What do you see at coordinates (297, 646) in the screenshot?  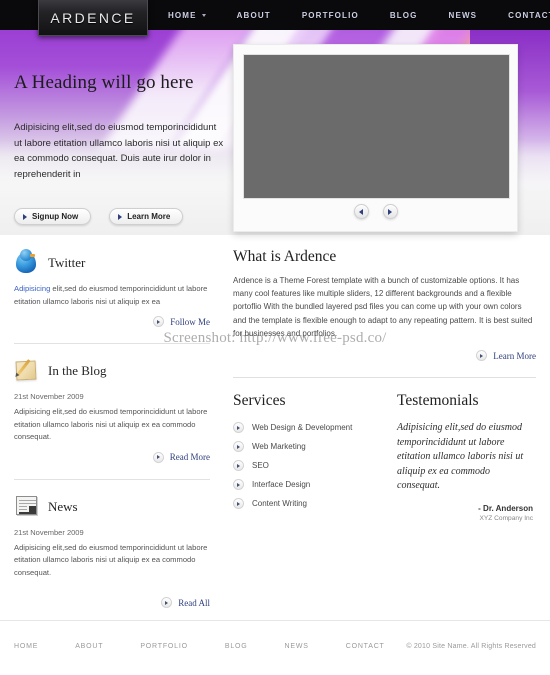 I see `footer-link-news: NEWS` at bounding box center [297, 646].